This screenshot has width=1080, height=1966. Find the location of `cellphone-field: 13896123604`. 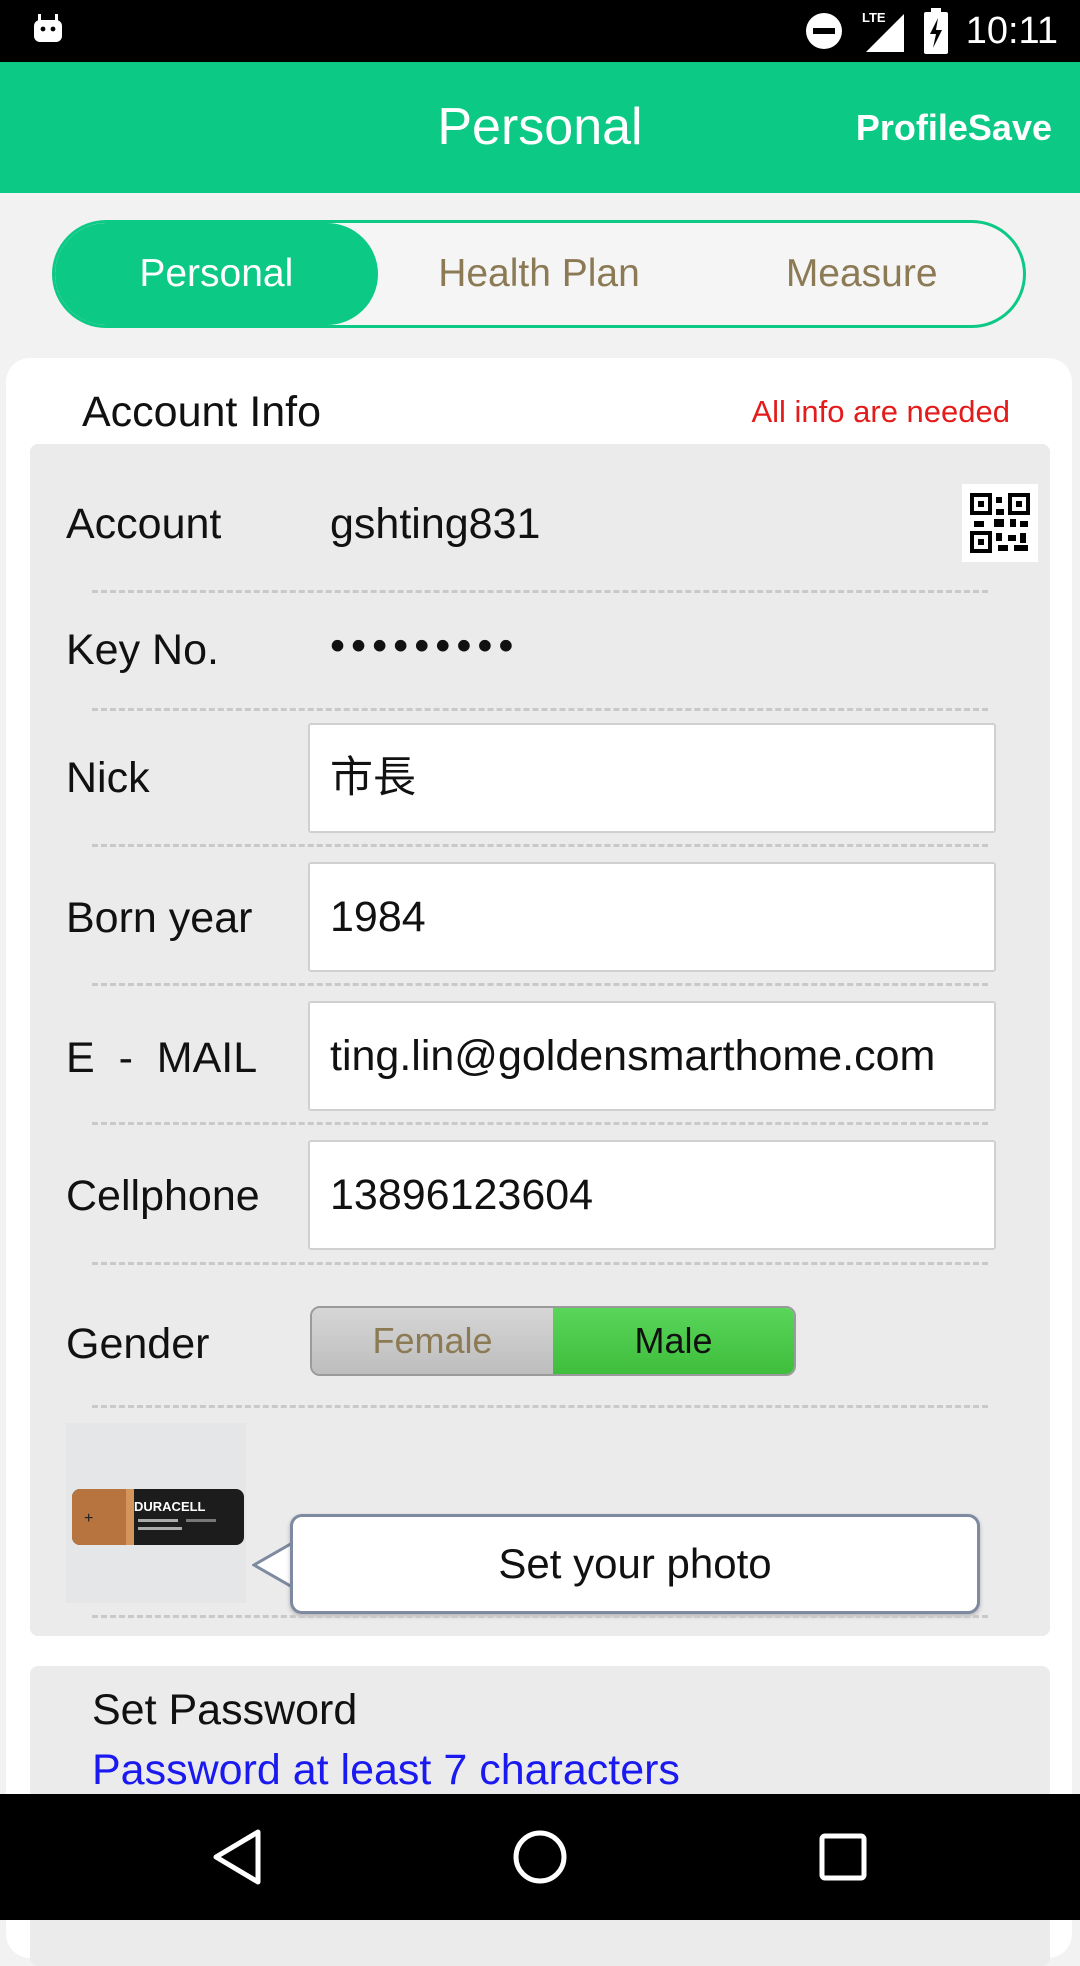

cellphone-field: 13896123604 is located at coordinates (652, 1195).